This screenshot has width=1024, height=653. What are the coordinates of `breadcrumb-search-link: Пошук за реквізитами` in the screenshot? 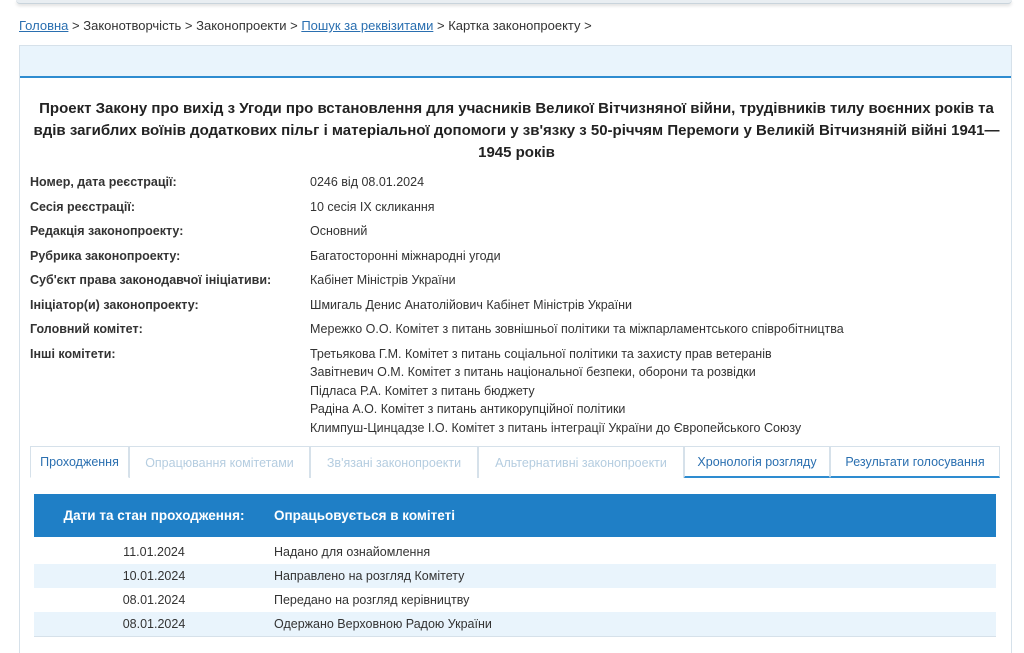 It's located at (367, 25).